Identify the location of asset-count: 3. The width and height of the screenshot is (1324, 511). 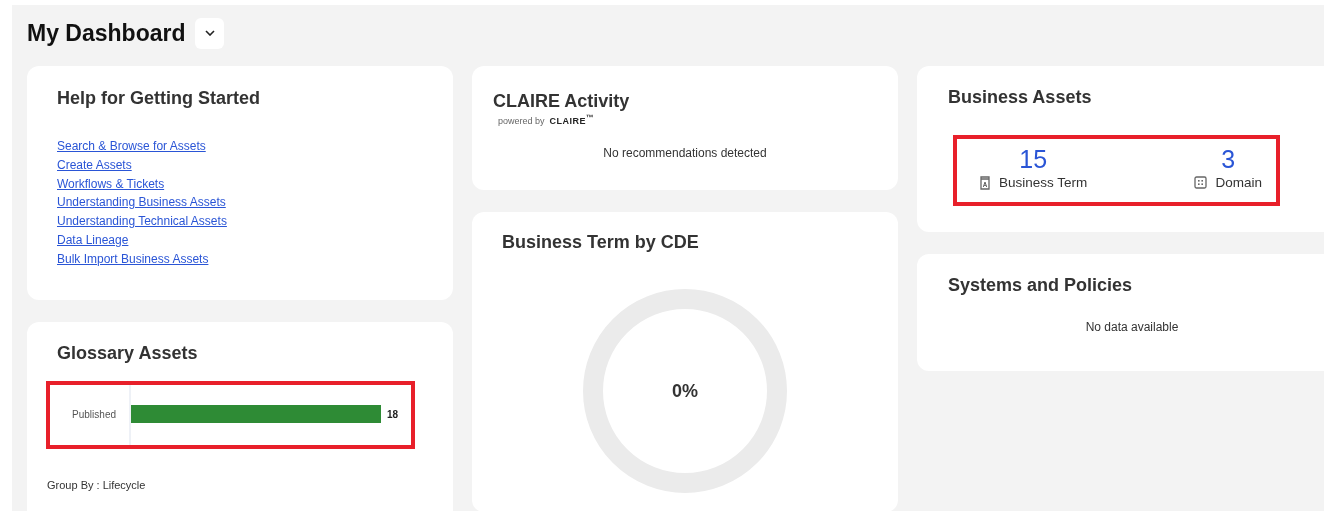
(1228, 159).